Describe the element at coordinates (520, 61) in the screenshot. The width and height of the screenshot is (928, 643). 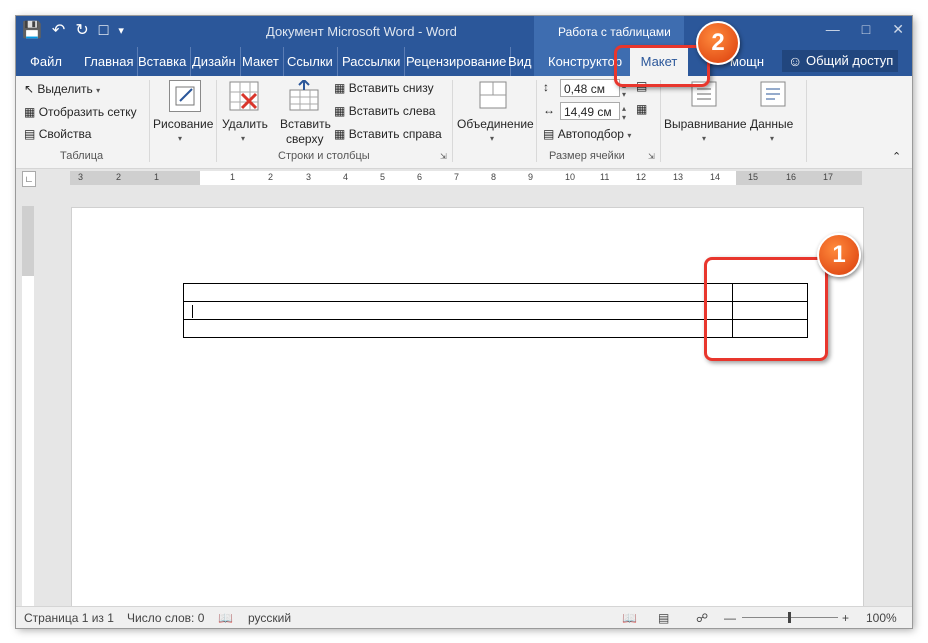
I see `tab-view: Вид` at that location.